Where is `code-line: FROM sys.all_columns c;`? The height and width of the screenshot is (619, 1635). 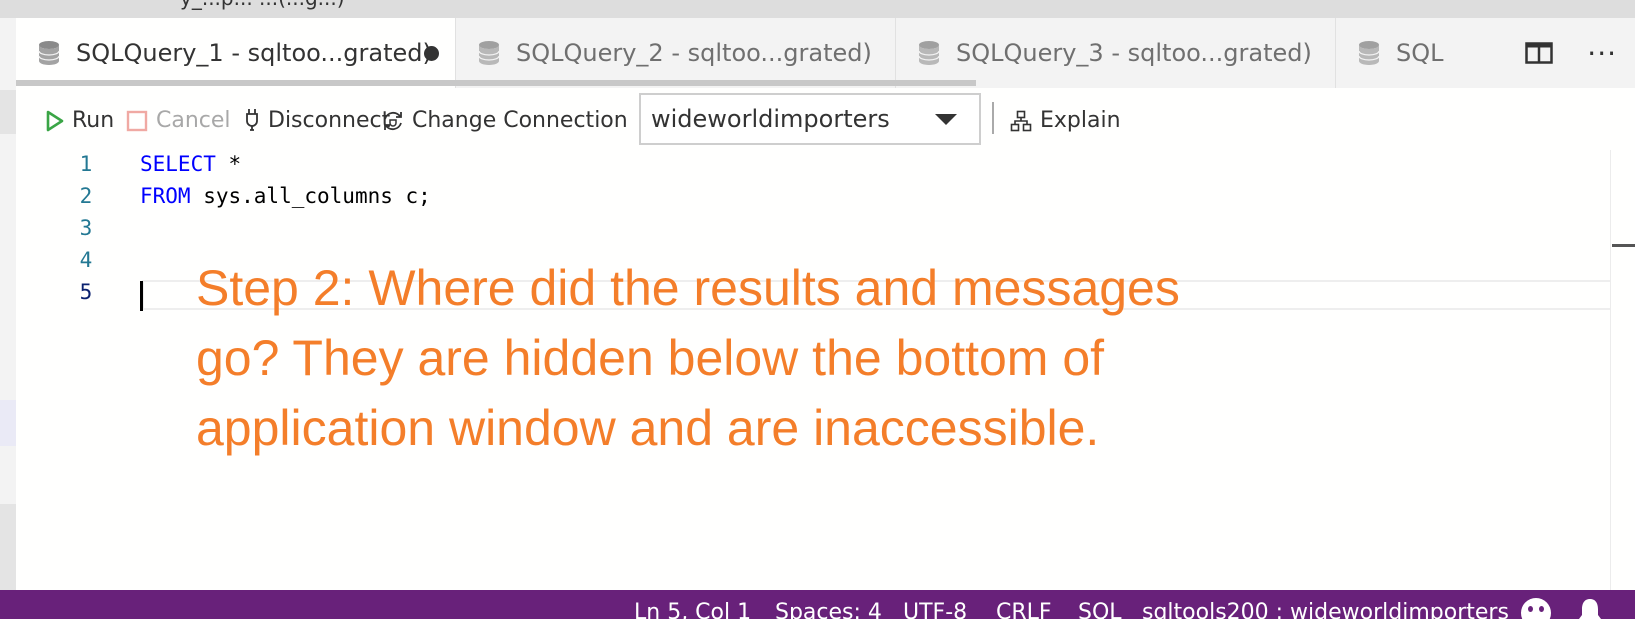
code-line: FROM sys.all_columns c; is located at coordinates (285, 196).